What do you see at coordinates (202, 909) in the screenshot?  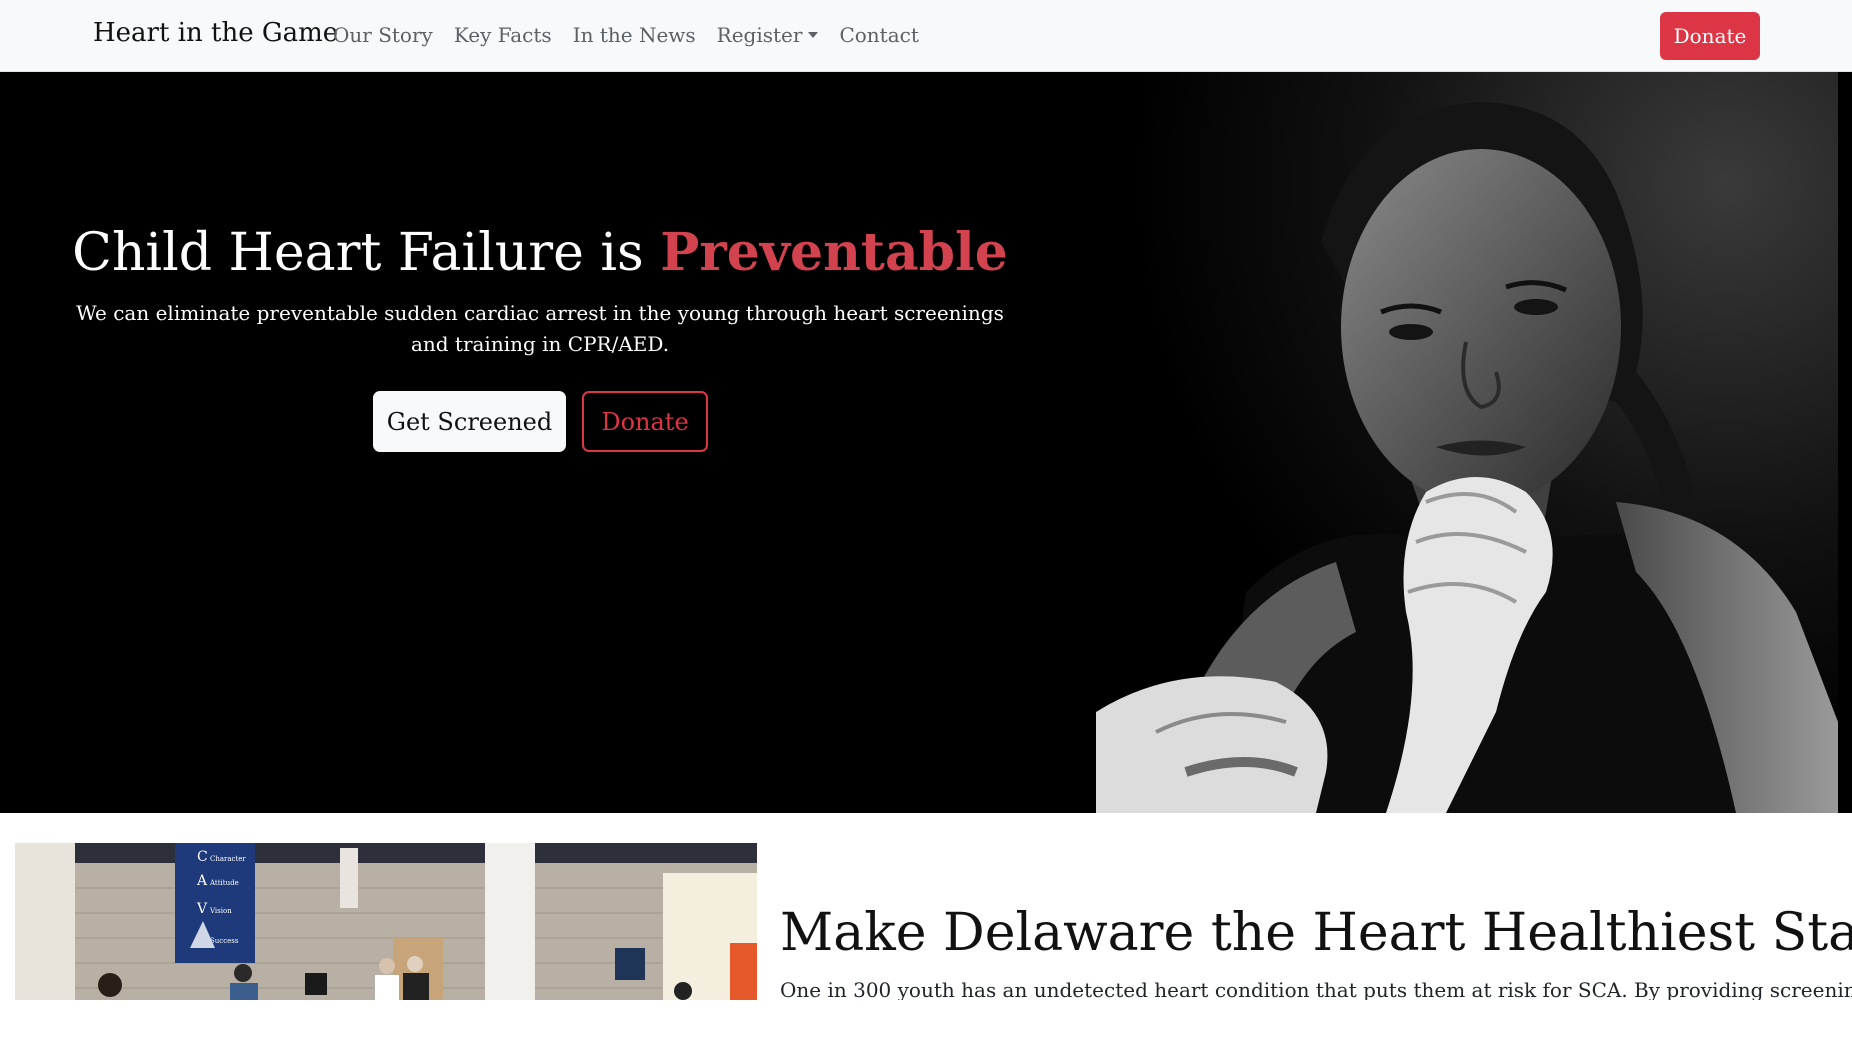 I see `banner-letter-v: V` at bounding box center [202, 909].